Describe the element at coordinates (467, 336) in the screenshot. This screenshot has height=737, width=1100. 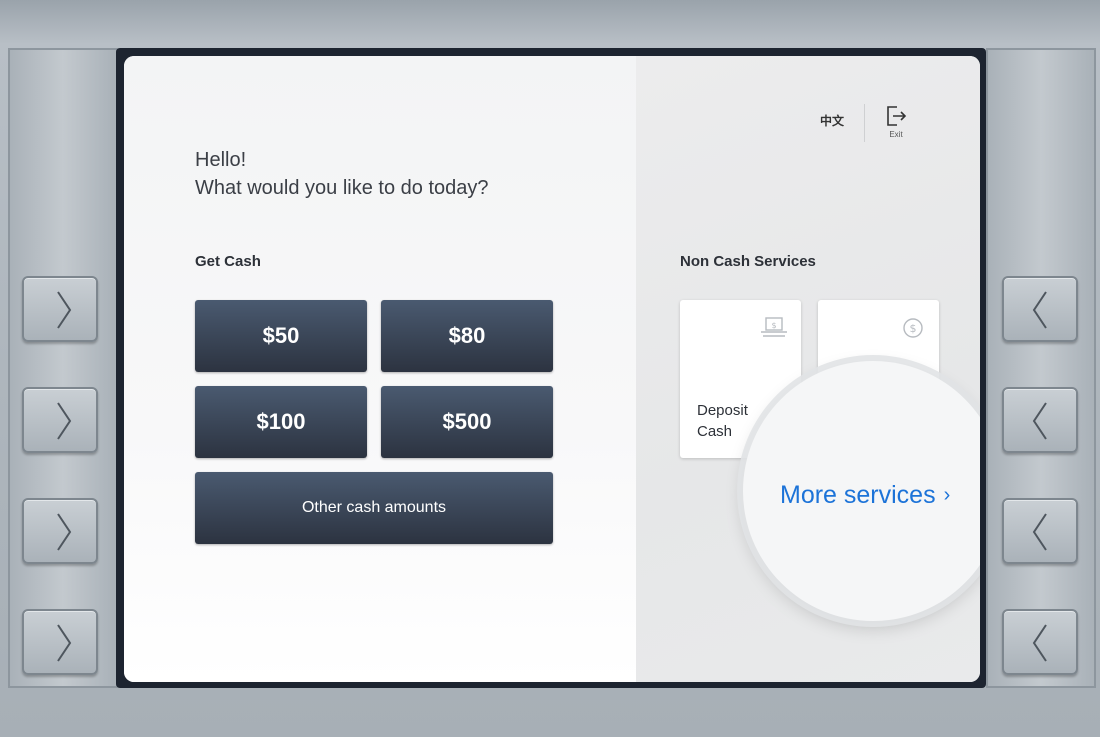
I see `cash-80-button: $80` at that location.